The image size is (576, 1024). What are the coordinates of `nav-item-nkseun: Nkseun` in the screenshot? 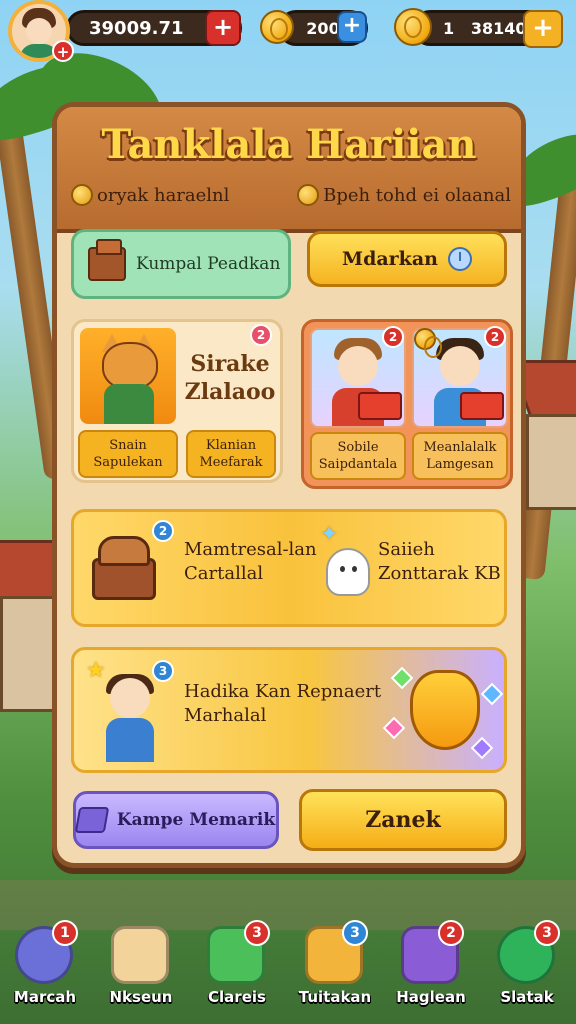 It's located at (141, 968).